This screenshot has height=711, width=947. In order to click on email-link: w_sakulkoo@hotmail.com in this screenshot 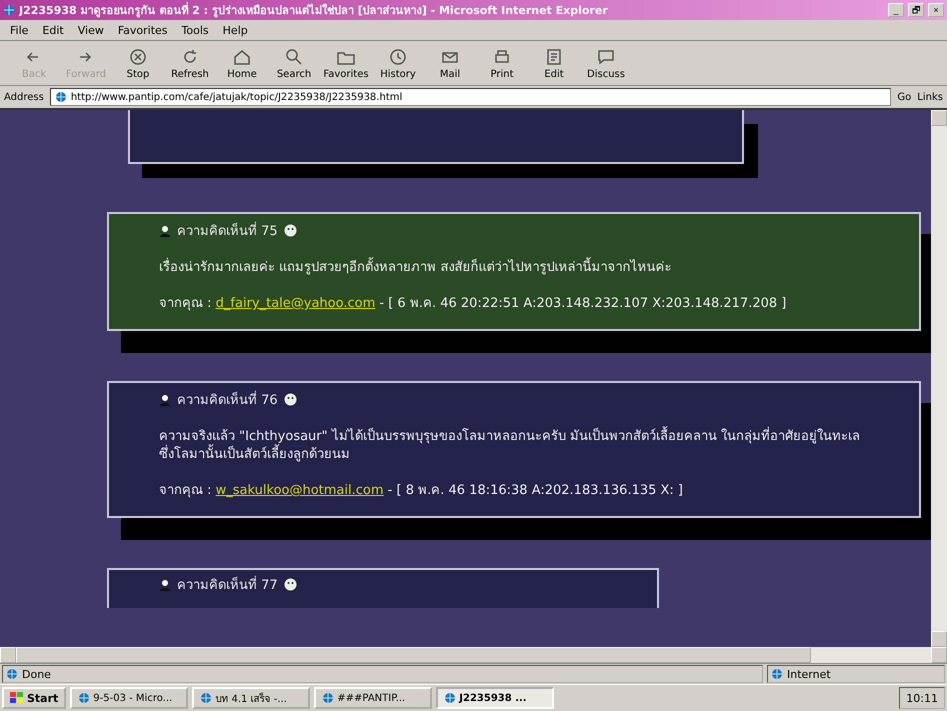, I will do `click(300, 490)`.